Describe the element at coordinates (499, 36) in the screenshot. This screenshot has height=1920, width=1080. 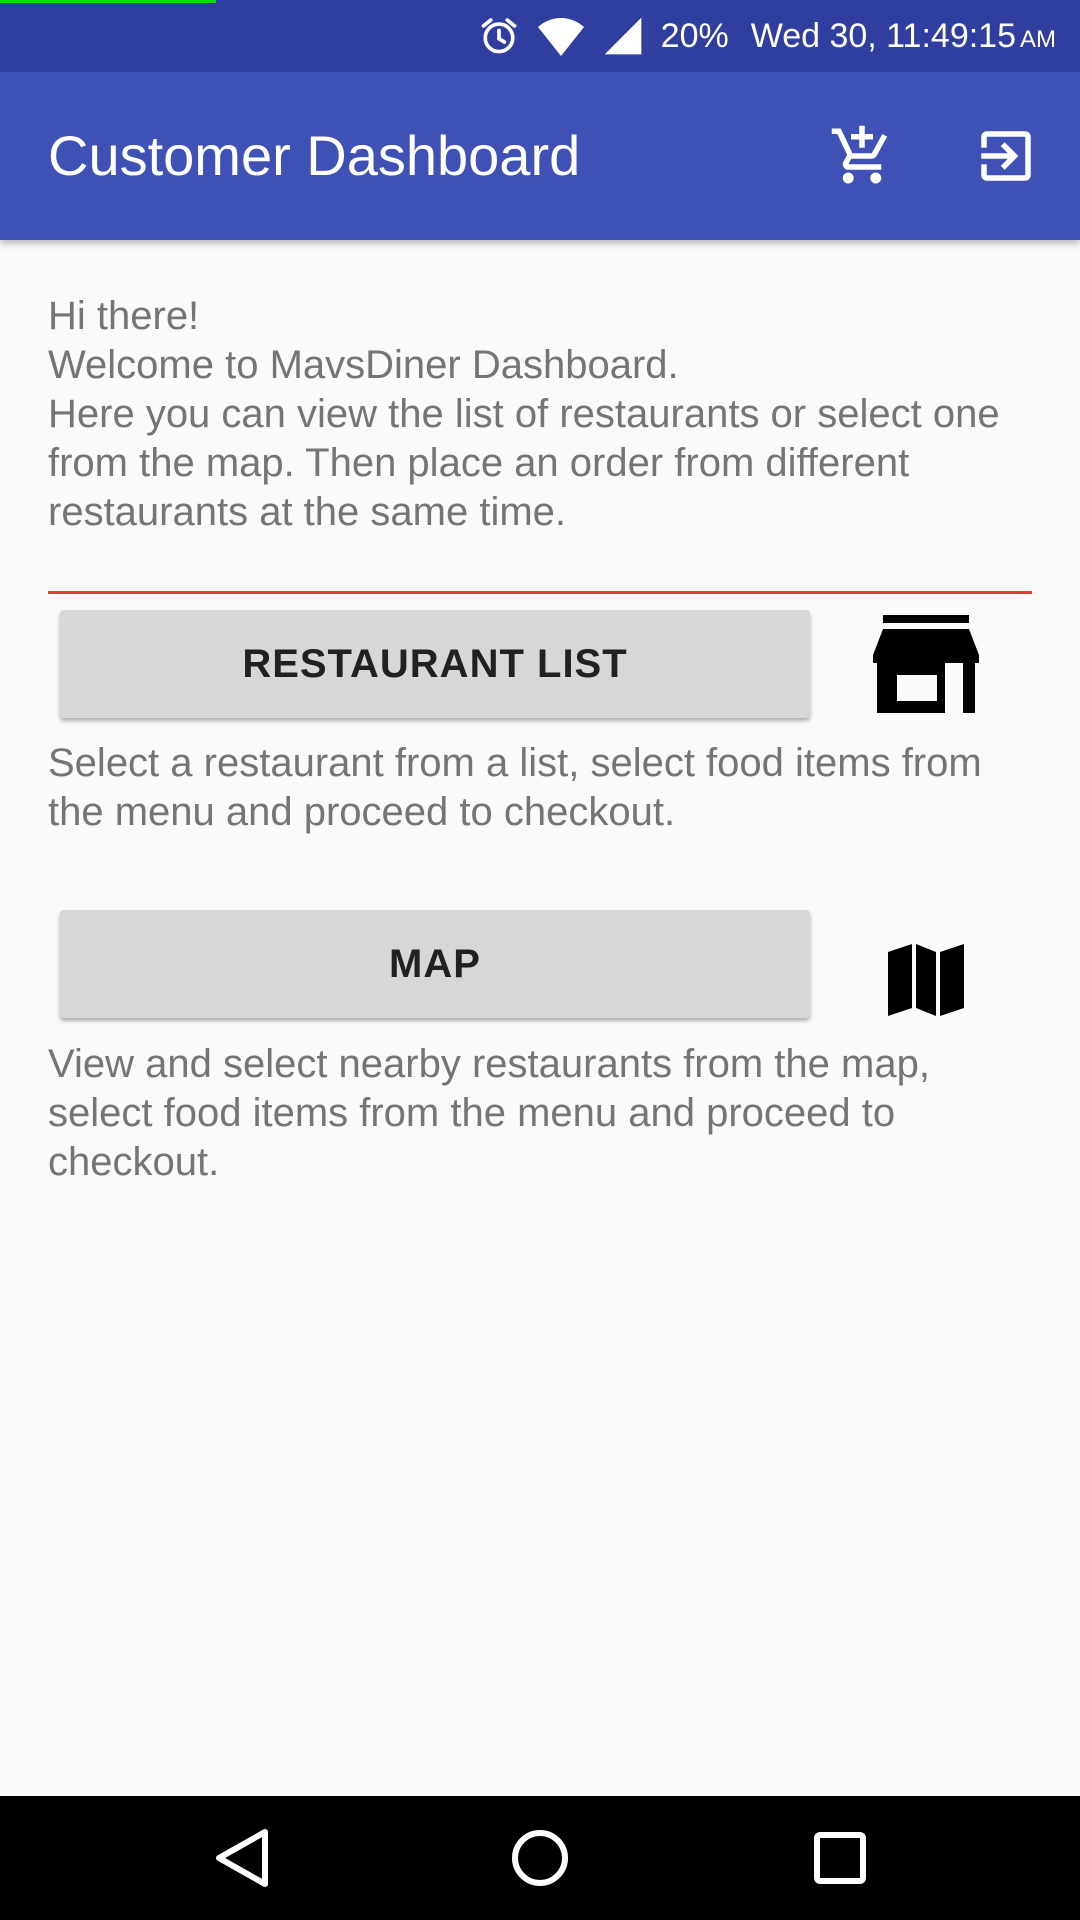
I see `alarm-icon` at that location.